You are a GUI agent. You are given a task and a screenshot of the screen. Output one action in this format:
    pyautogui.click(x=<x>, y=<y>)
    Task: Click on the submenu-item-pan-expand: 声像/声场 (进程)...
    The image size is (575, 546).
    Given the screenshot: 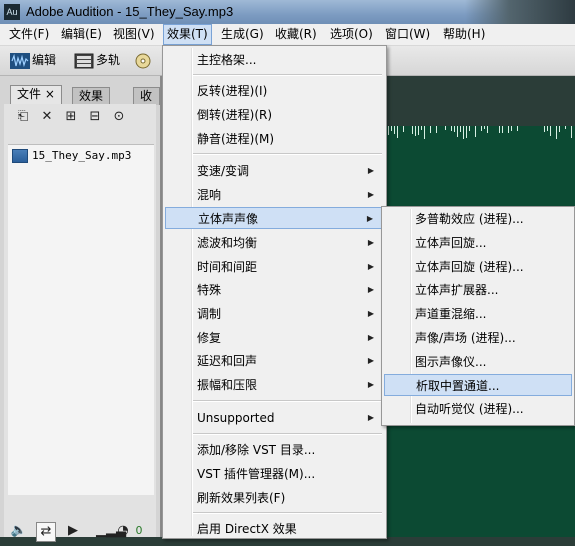 What is the action you would take?
    pyautogui.click(x=478, y=338)
    